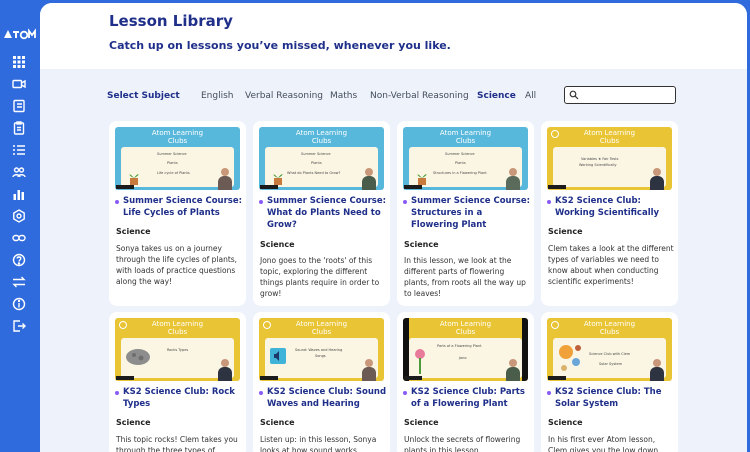 This screenshot has height=452, width=750. I want to click on page-title: Lesson Library, so click(171, 21).